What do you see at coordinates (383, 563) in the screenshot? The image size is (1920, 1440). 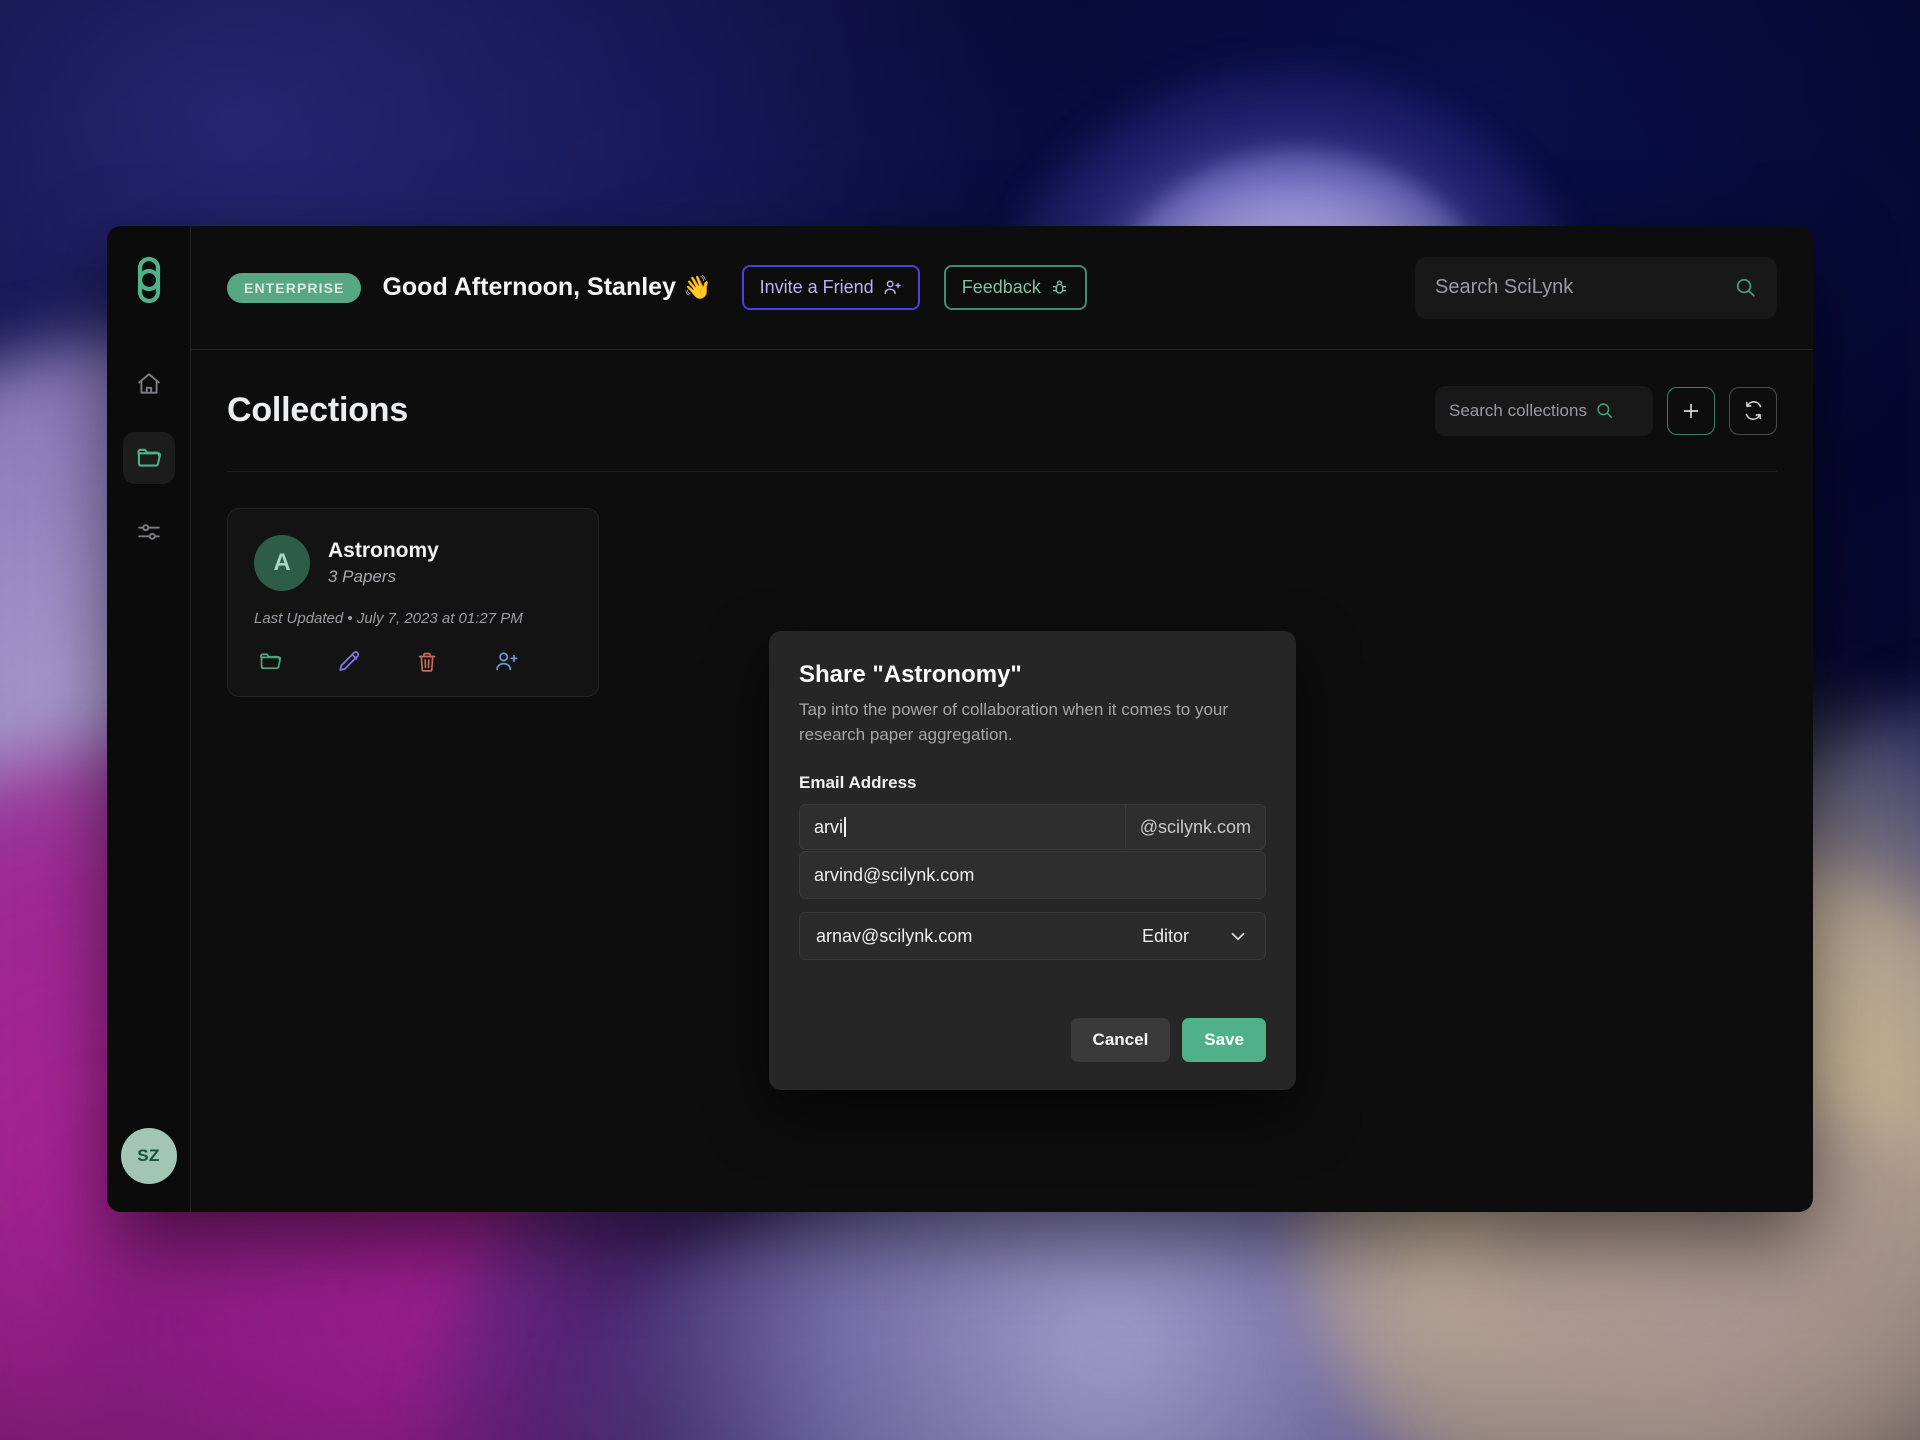 I see `collection-card-titles: Astronomy 3 Papers` at bounding box center [383, 563].